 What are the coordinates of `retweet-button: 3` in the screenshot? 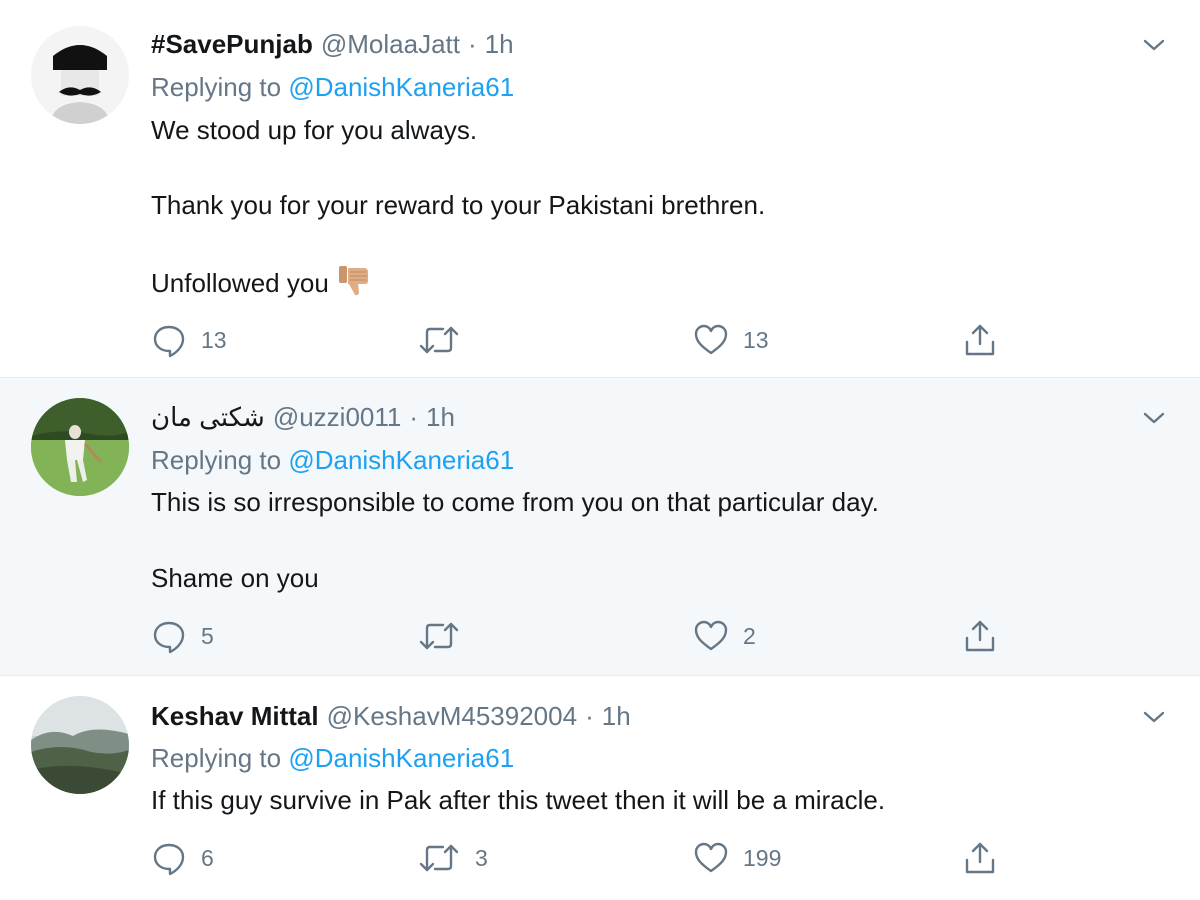 It's located at (452, 858).